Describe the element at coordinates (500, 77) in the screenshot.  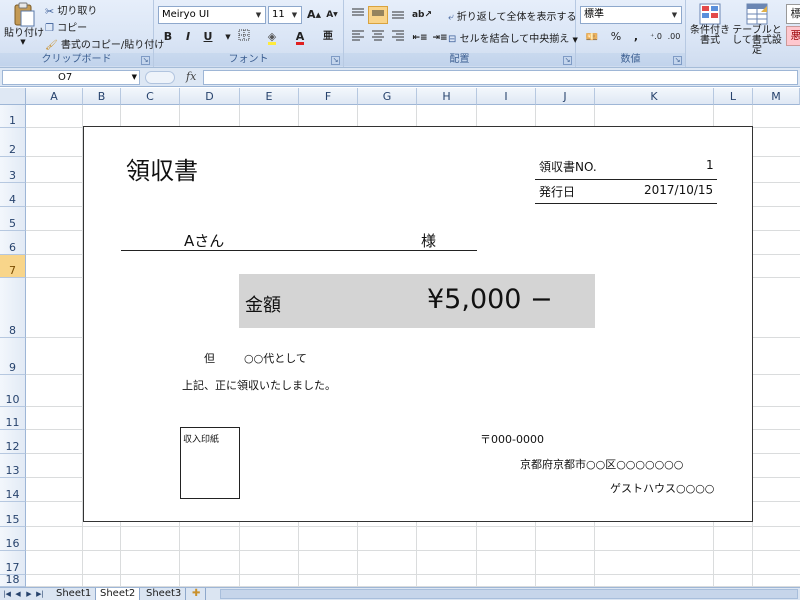
I see `formula-input` at that location.